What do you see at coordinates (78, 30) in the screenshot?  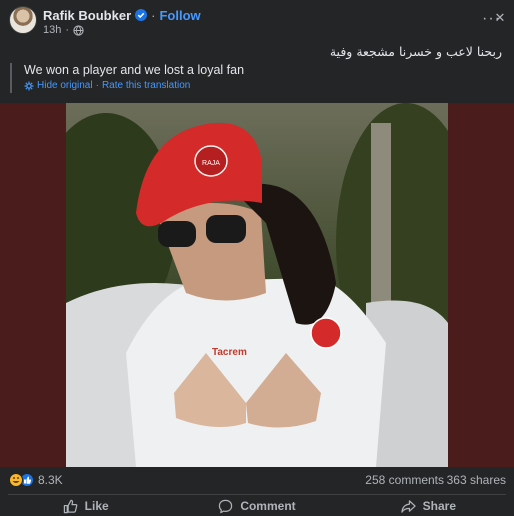 I see `globe-icon` at bounding box center [78, 30].